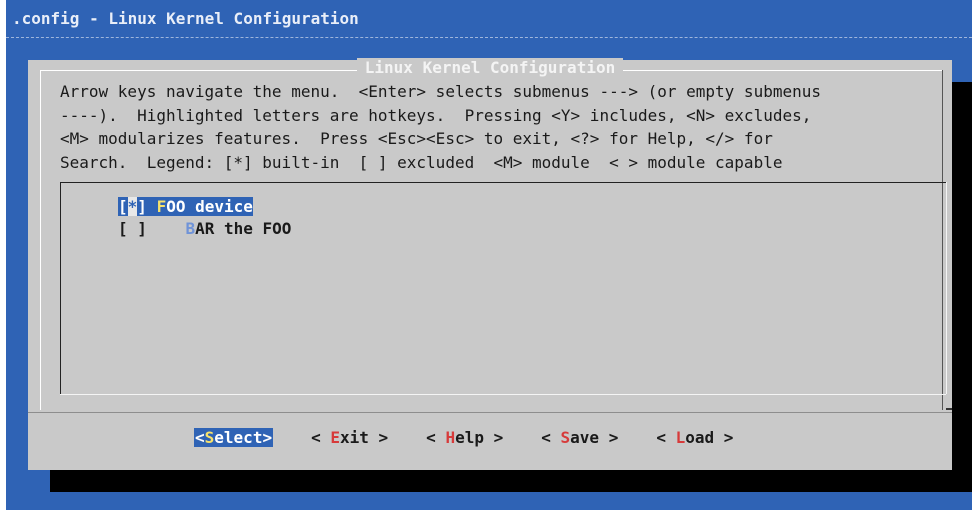 The width and height of the screenshot is (972, 510). Describe the element at coordinates (489, 37) in the screenshot. I see `title-divider` at that location.